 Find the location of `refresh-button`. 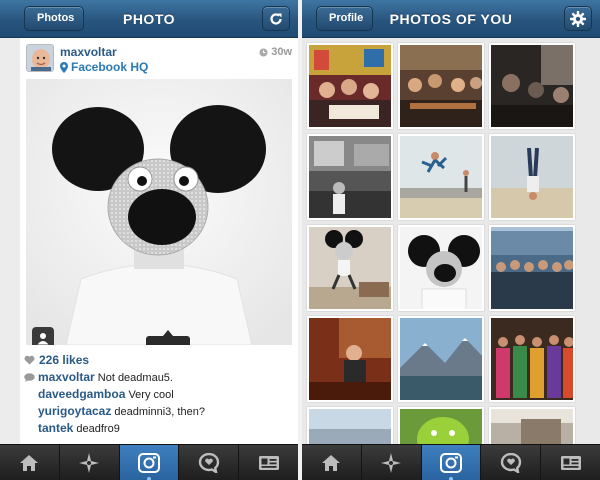

refresh-button is located at coordinates (276, 18).